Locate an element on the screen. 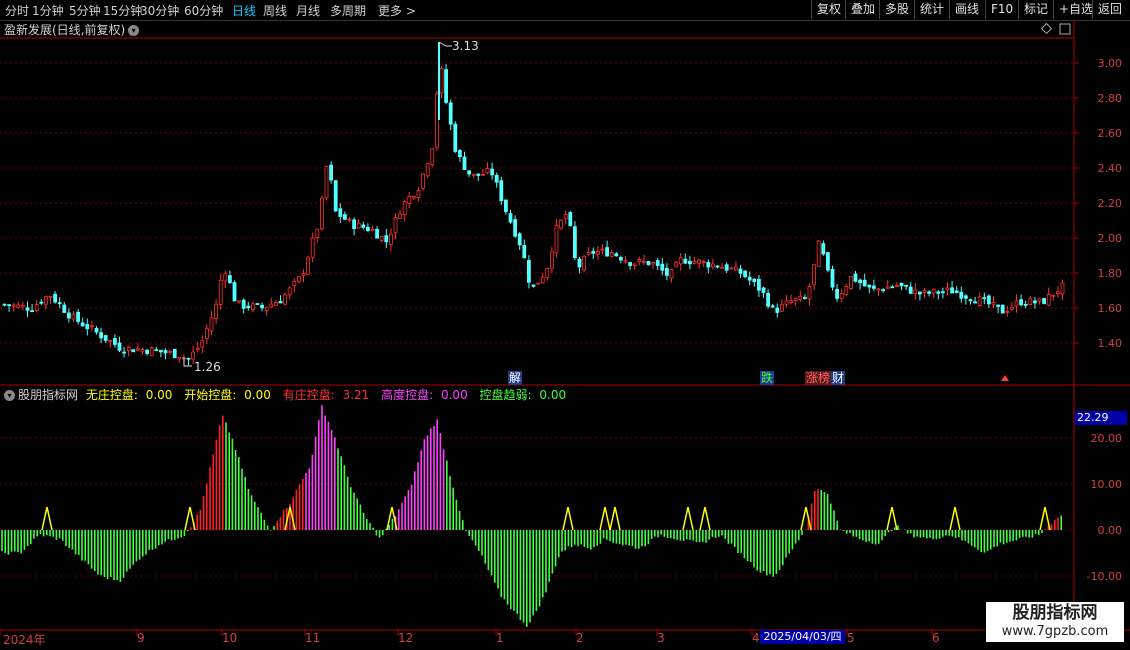 Image resolution: width=1130 pixels, height=650 pixels. indicator-item-label: 高度控盘: is located at coordinates (407, 395).